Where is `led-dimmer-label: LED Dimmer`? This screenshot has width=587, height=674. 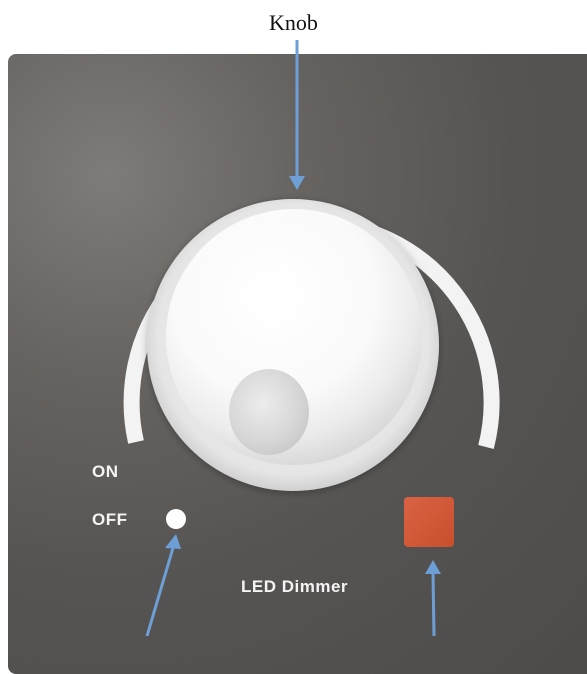
led-dimmer-label: LED Dimmer is located at coordinates (295, 586).